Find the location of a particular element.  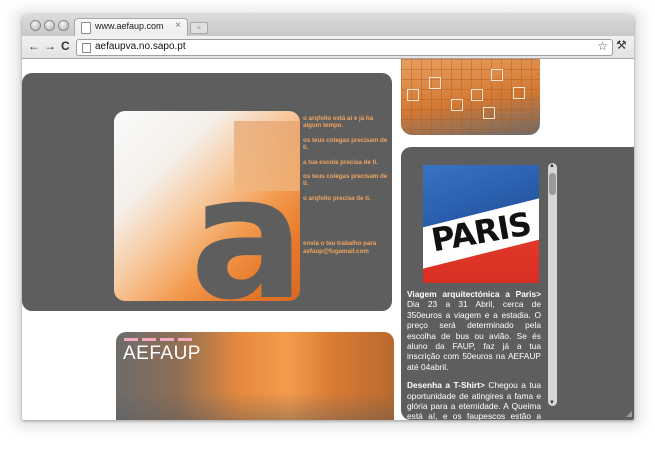

back-button: ← is located at coordinates (34, 46).